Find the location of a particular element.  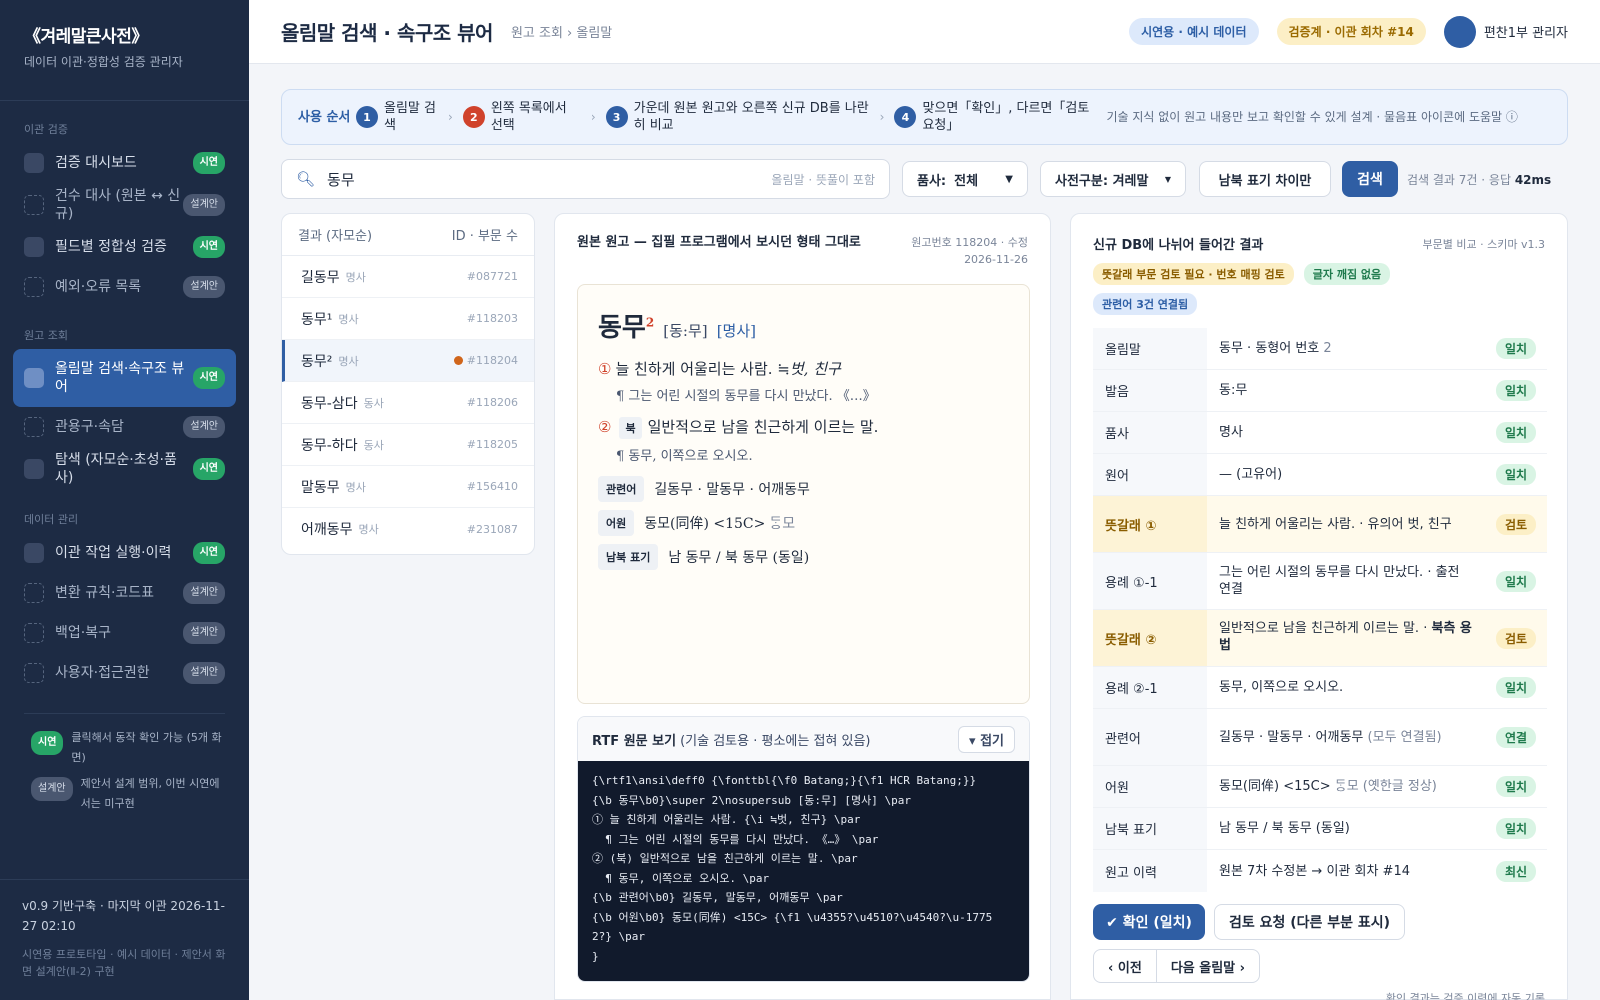

fold-button: ▾ 접기 is located at coordinates (986, 739).